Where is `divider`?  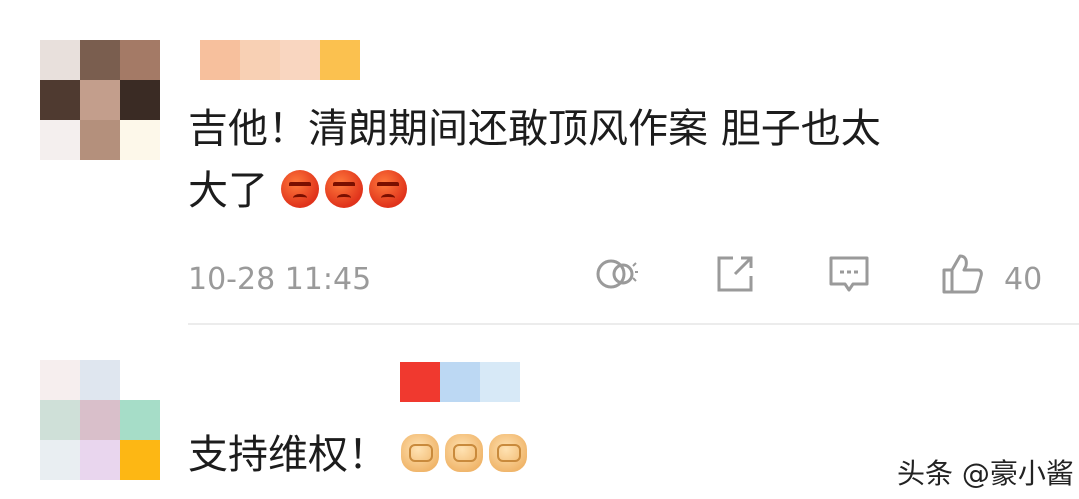
divider is located at coordinates (633, 324).